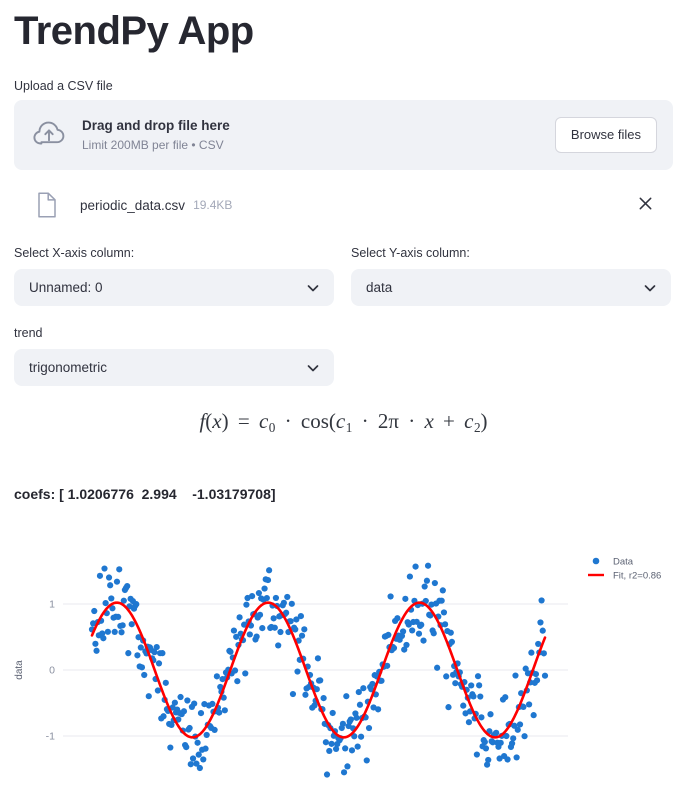 The width and height of the screenshot is (687, 792). What do you see at coordinates (314, 421) in the screenshot?
I see `formula-cos: cos` at bounding box center [314, 421].